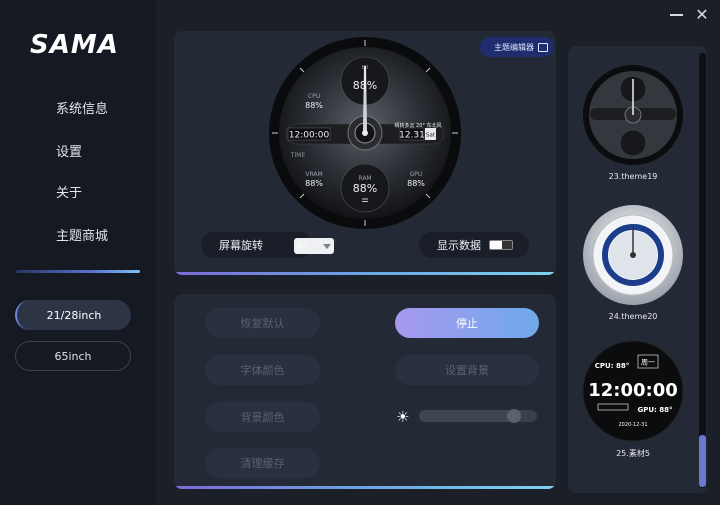  What do you see at coordinates (313, 174) in the screenshot?
I see `vram-label: VRAM` at bounding box center [313, 174].